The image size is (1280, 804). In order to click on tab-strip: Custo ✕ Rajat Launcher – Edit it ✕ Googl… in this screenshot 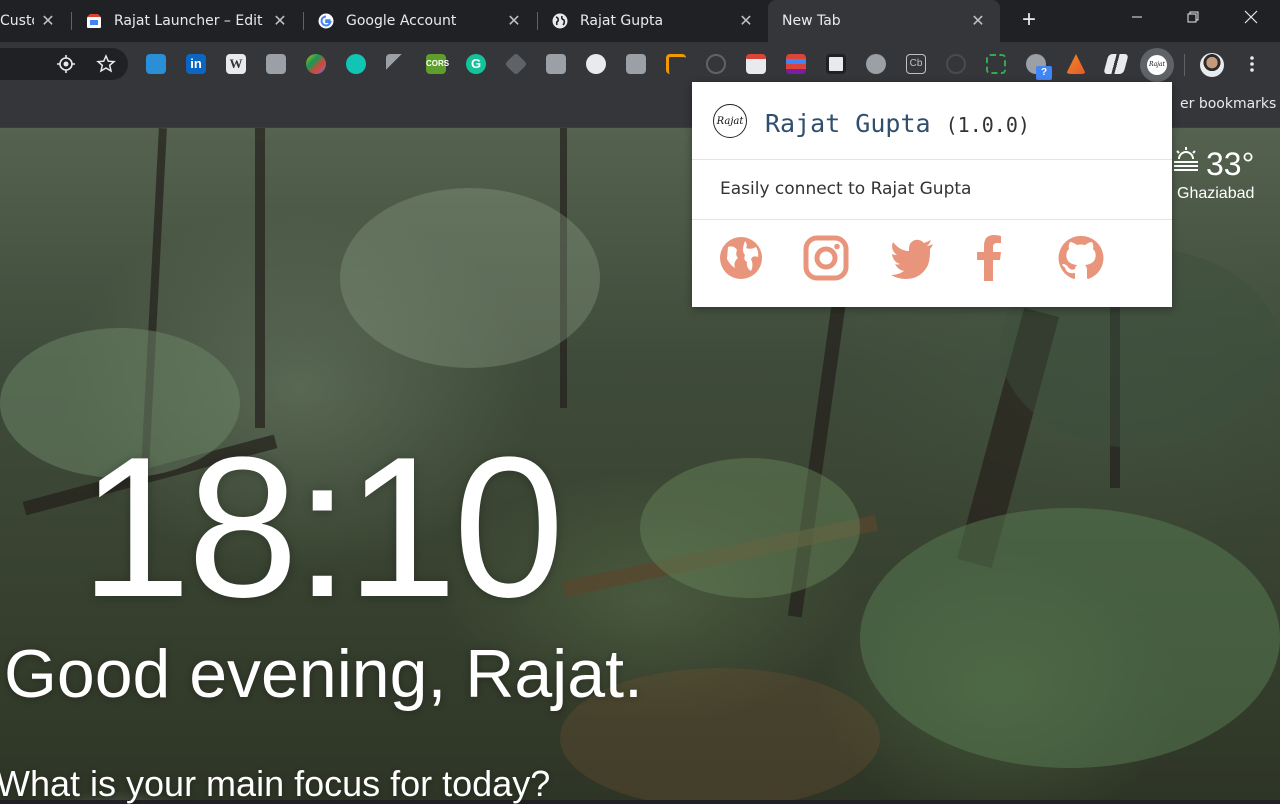, I will do `click(640, 21)`.